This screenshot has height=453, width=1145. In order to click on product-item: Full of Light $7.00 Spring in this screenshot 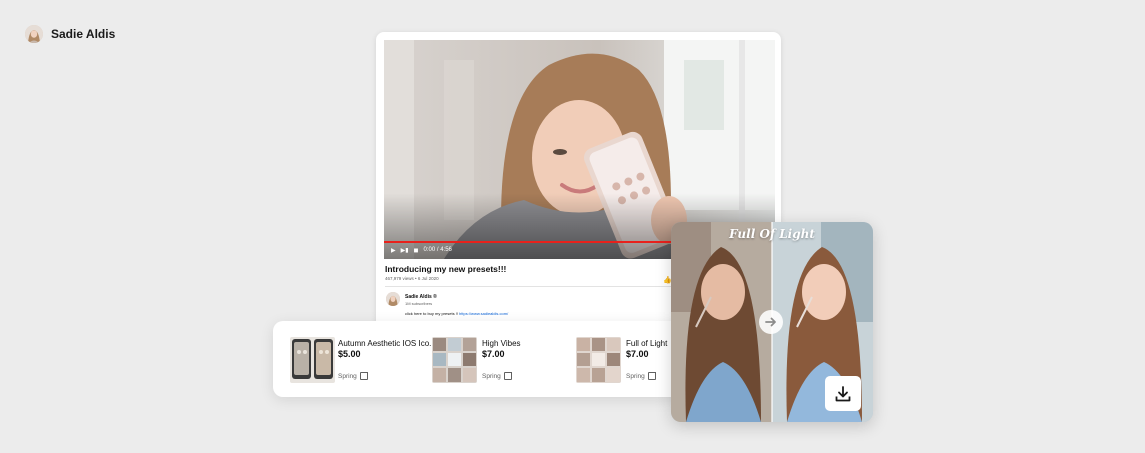, I will do `click(631, 360)`.